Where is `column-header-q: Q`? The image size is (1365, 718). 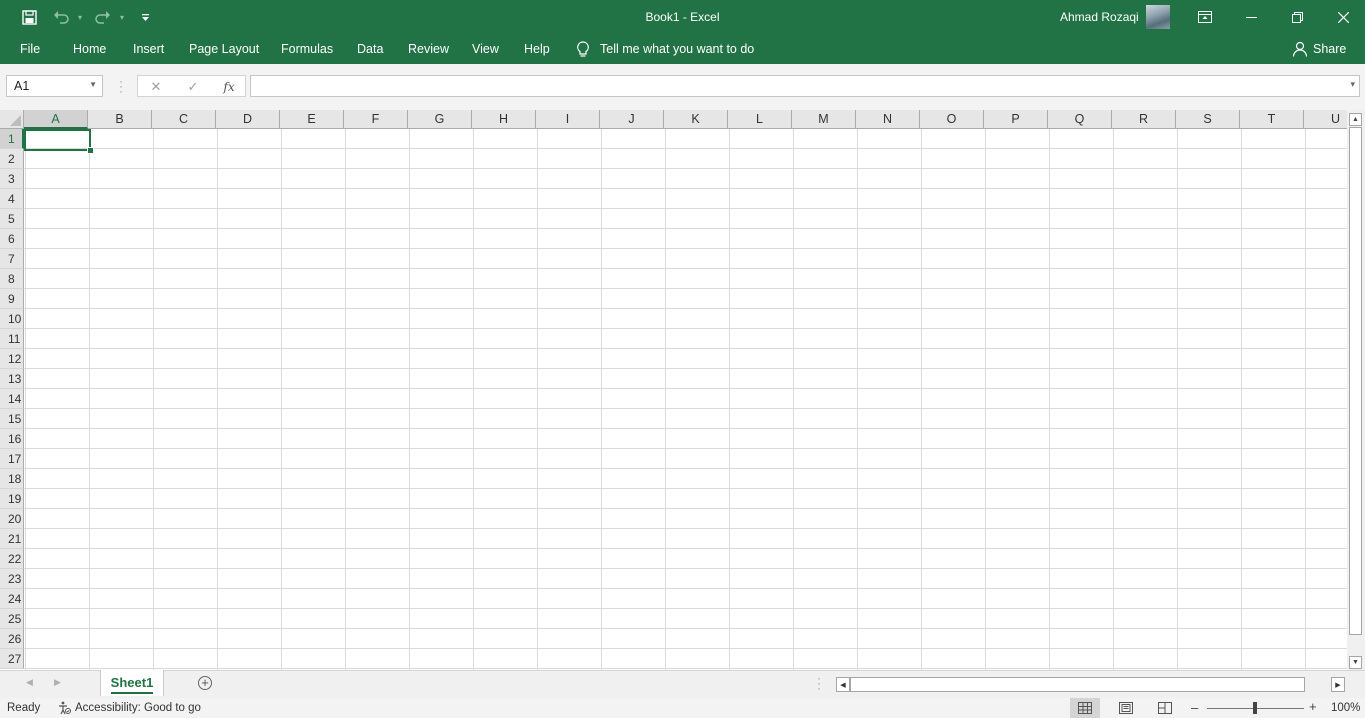 column-header-q: Q is located at coordinates (1080, 119).